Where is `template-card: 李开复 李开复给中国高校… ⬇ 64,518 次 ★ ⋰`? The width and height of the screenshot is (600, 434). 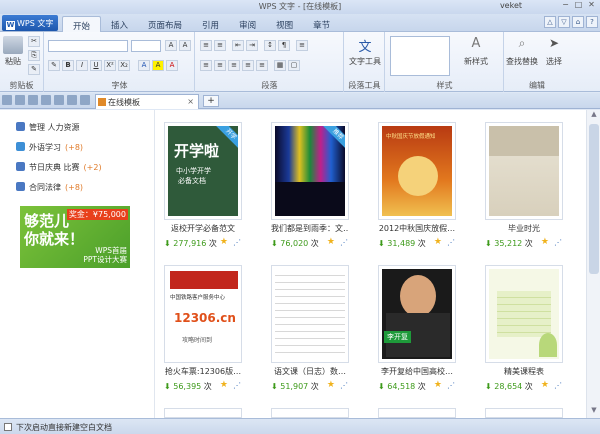
template-card: 李开复 李开复给中国高校… ⬇ 64,518 次 ★ ⋰ is located at coordinates (417, 328).